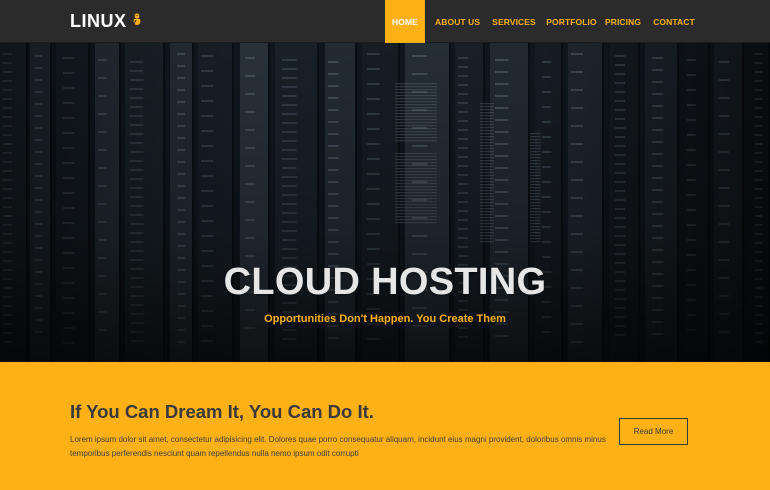 The width and height of the screenshot is (770, 490). What do you see at coordinates (514, 21) in the screenshot?
I see `nav-services: SERVICES` at bounding box center [514, 21].